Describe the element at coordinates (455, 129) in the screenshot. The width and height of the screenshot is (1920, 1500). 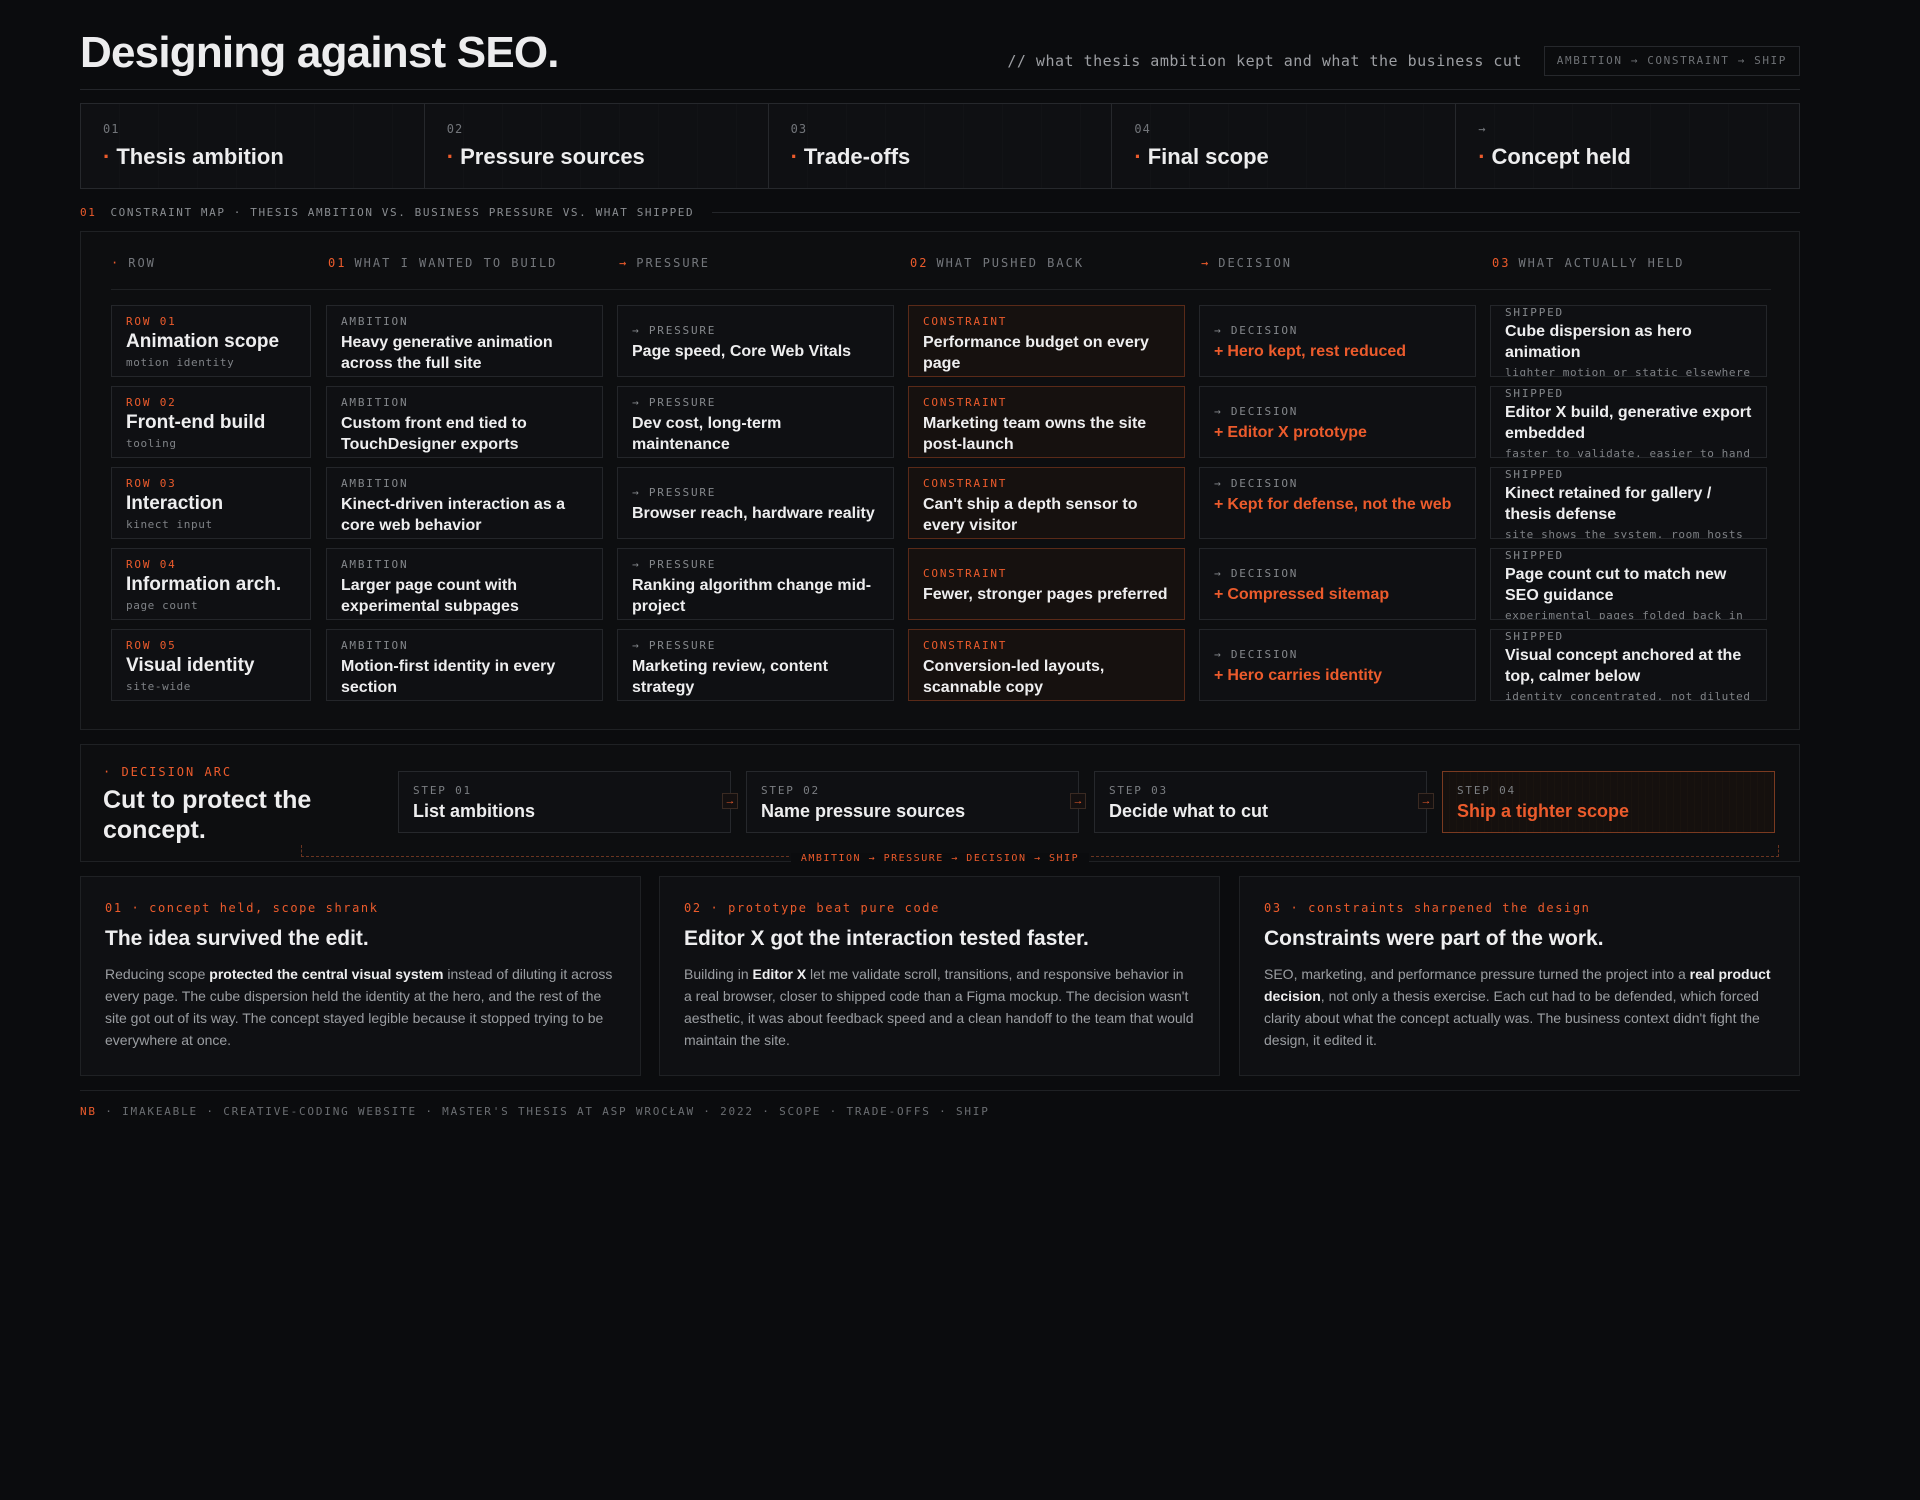
I see `tab-number: 02` at that location.